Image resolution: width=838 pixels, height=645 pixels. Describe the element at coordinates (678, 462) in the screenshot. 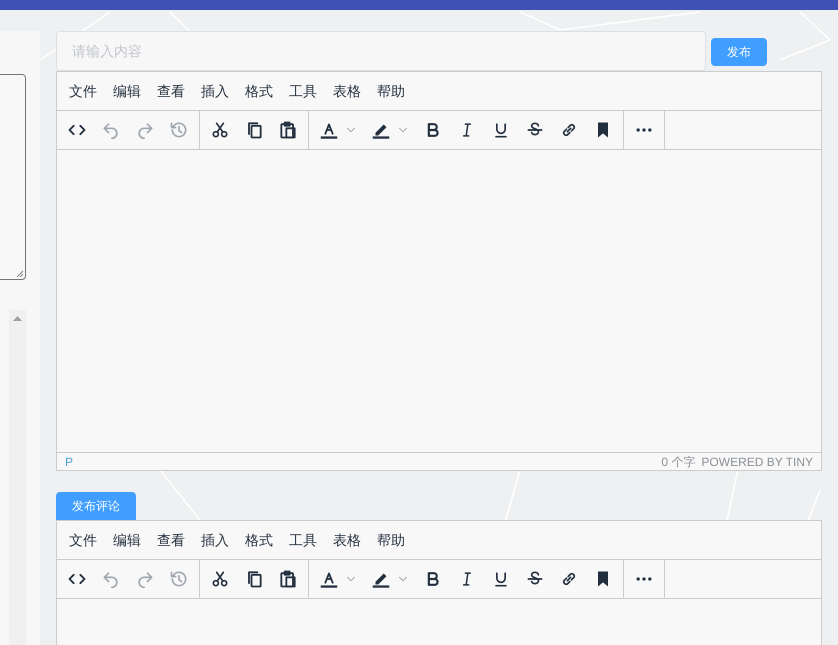

I see `word-count: 0 个字` at that location.